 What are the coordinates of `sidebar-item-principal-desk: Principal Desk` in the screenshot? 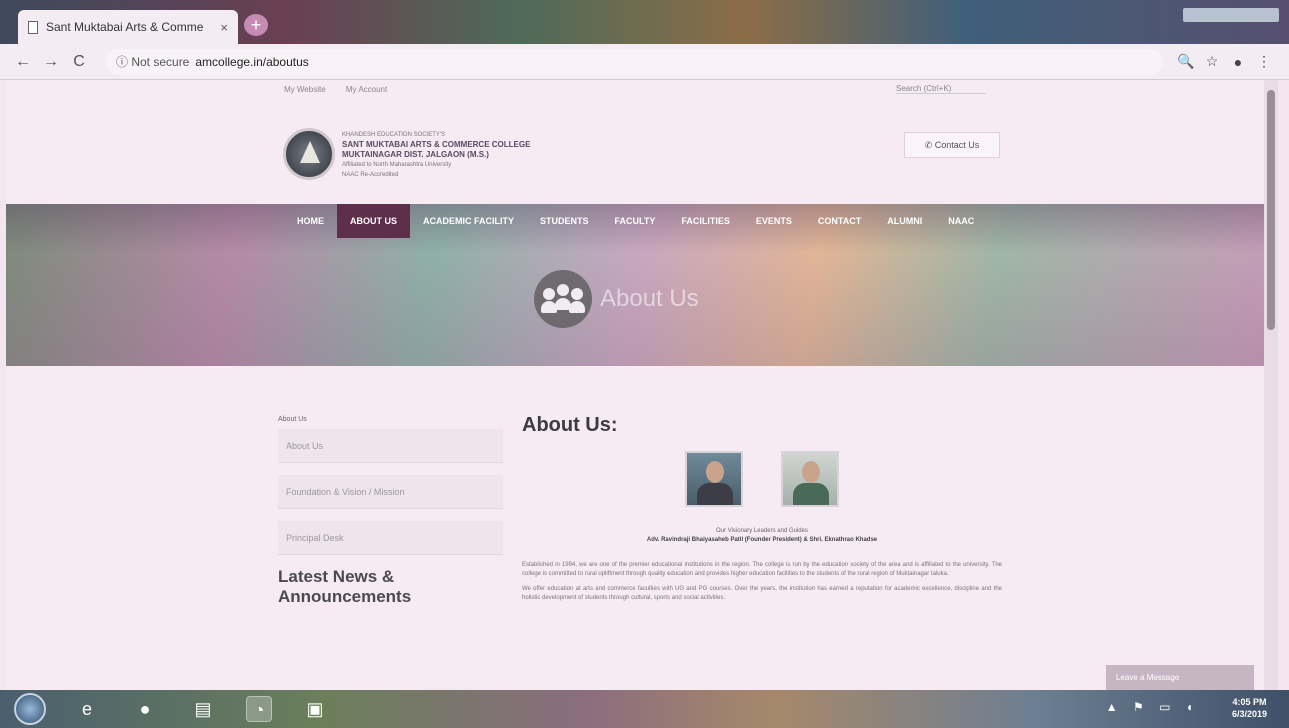 It's located at (390, 538).